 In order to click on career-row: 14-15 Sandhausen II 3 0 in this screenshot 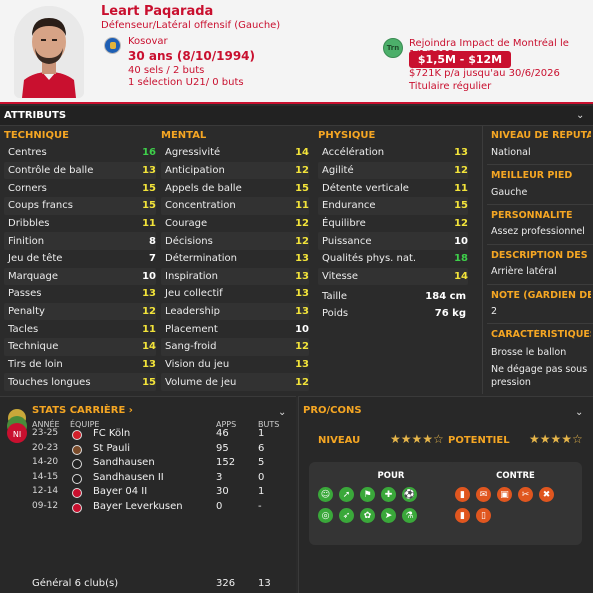, I will do `click(157, 479)`.